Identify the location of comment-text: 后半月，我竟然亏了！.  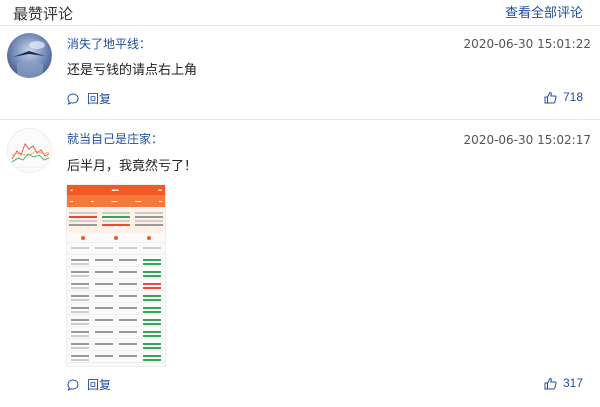
(132, 165).